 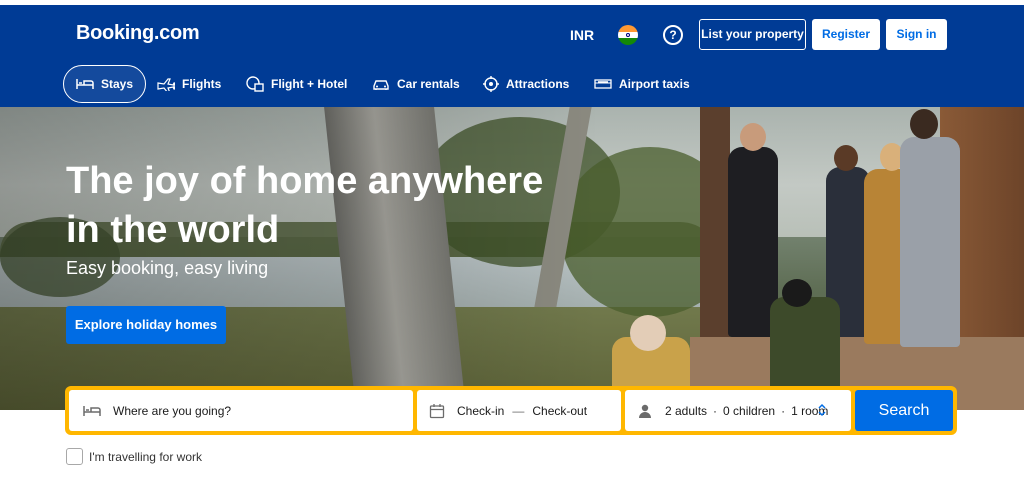 What do you see at coordinates (305, 205) in the screenshot?
I see `hero-title: The joy of home anywhere in the world` at bounding box center [305, 205].